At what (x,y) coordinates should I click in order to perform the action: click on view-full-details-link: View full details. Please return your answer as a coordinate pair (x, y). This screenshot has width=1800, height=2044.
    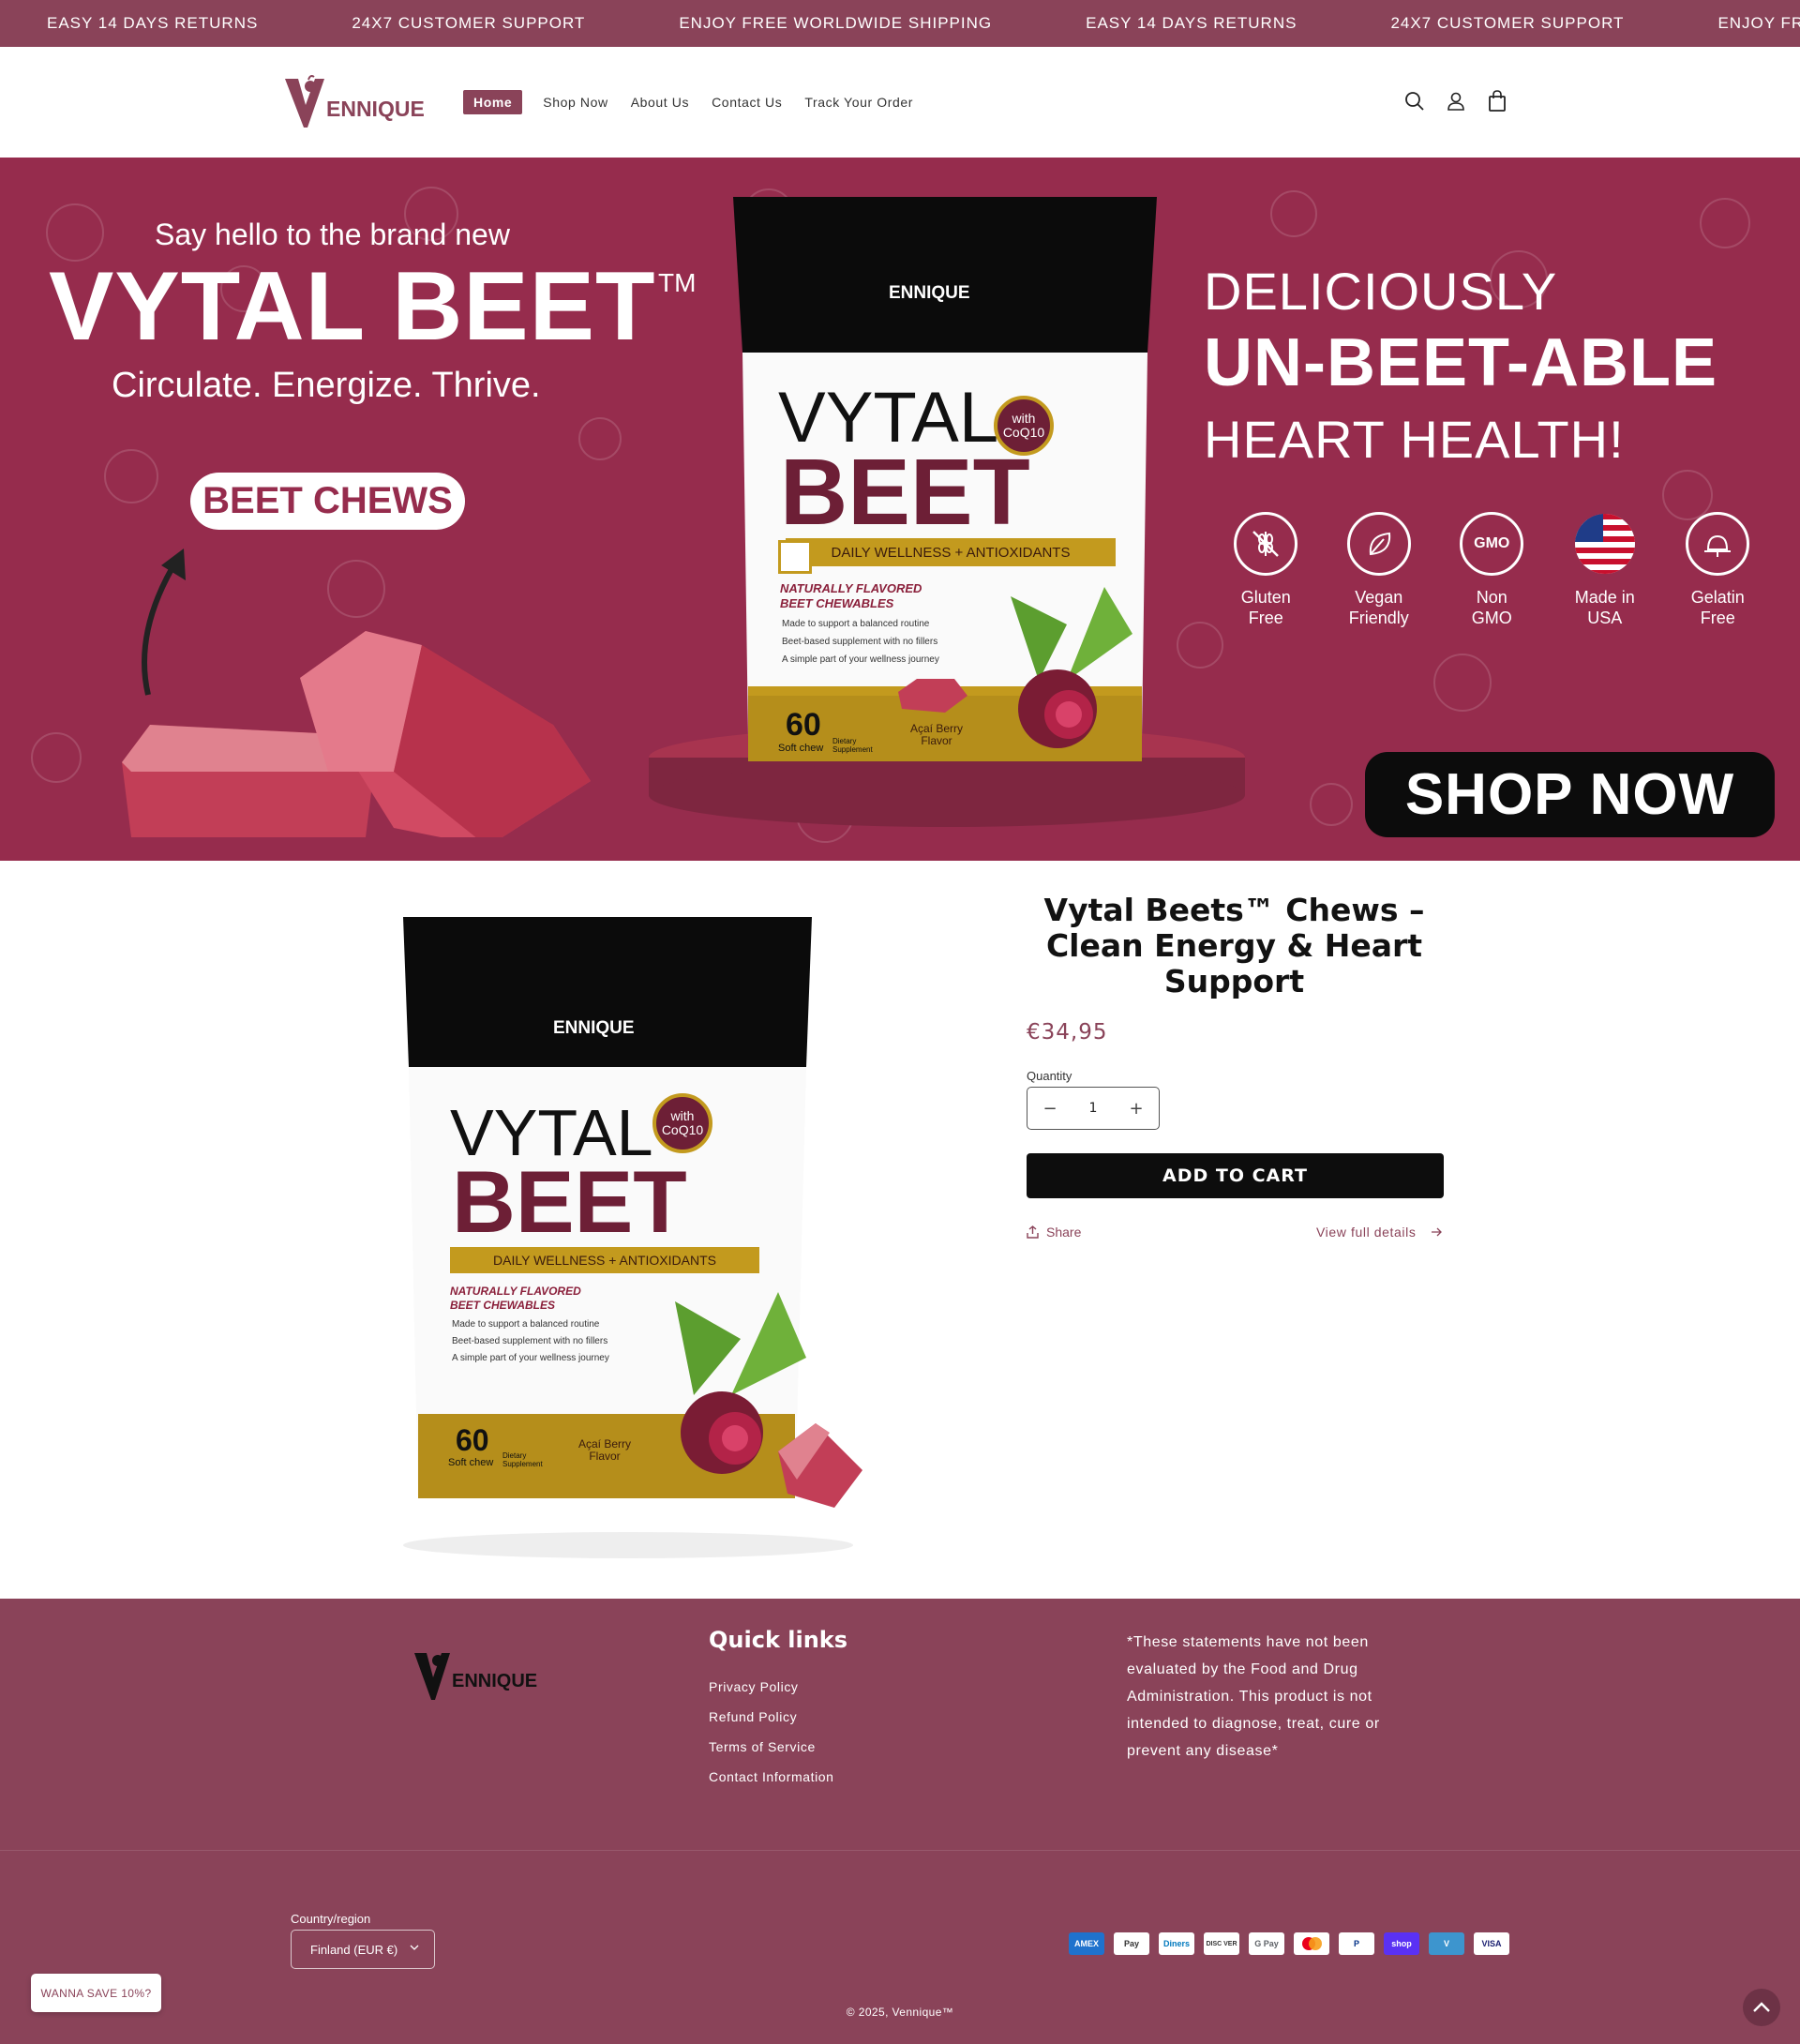
    Looking at the image, I should click on (1379, 1233).